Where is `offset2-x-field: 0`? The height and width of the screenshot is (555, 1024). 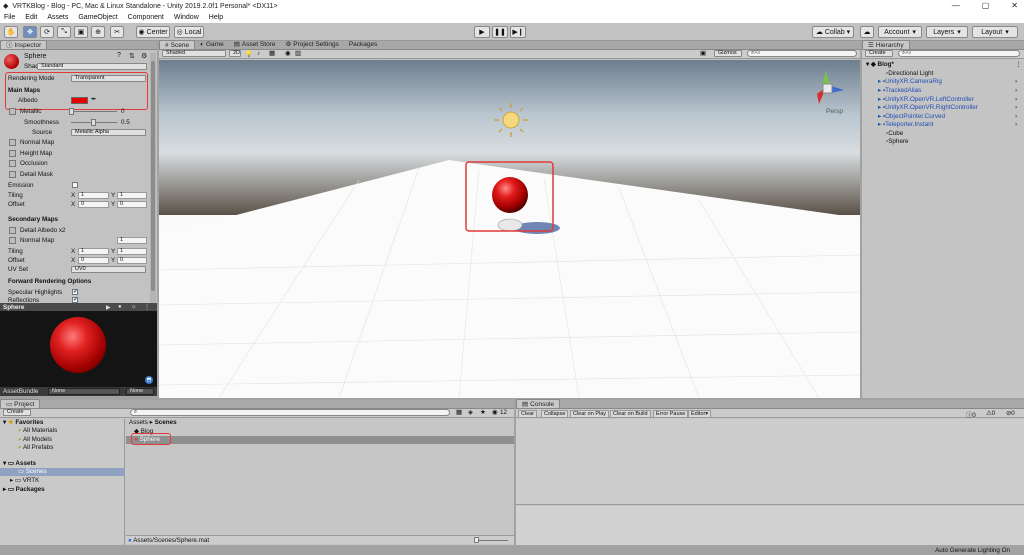
offset2-x-field: 0 is located at coordinates (93, 260).